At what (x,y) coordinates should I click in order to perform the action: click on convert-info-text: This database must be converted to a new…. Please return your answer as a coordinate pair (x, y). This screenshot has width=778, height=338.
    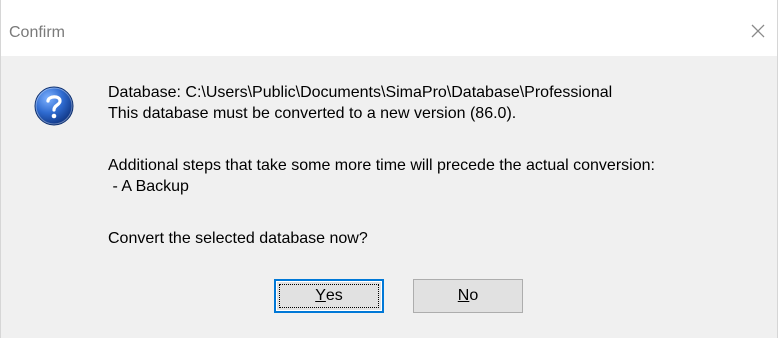
    Looking at the image, I should click on (312, 113).